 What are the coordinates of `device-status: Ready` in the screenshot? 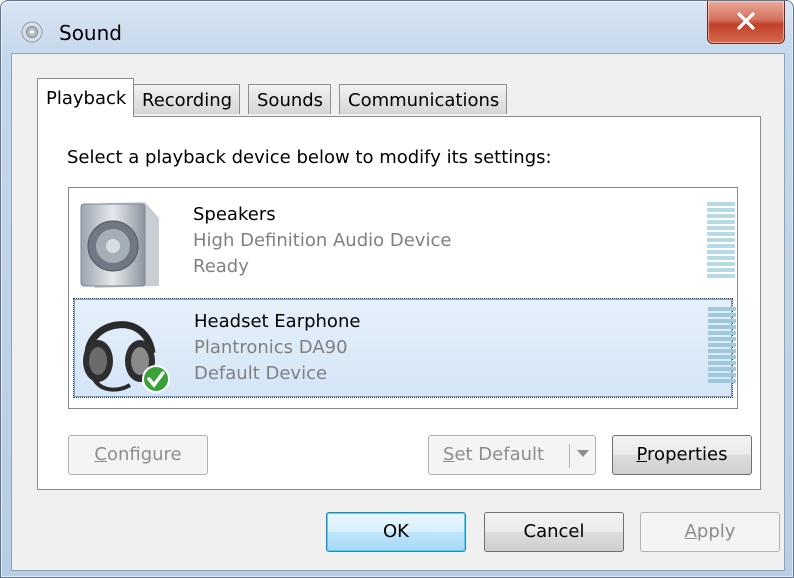 It's located at (221, 266).